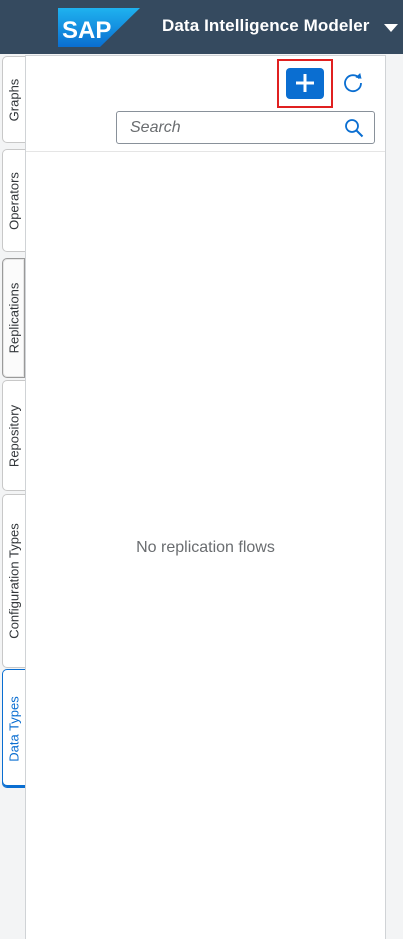 The height and width of the screenshot is (939, 403). Describe the element at coordinates (354, 128) in the screenshot. I see `search-icon` at that location.